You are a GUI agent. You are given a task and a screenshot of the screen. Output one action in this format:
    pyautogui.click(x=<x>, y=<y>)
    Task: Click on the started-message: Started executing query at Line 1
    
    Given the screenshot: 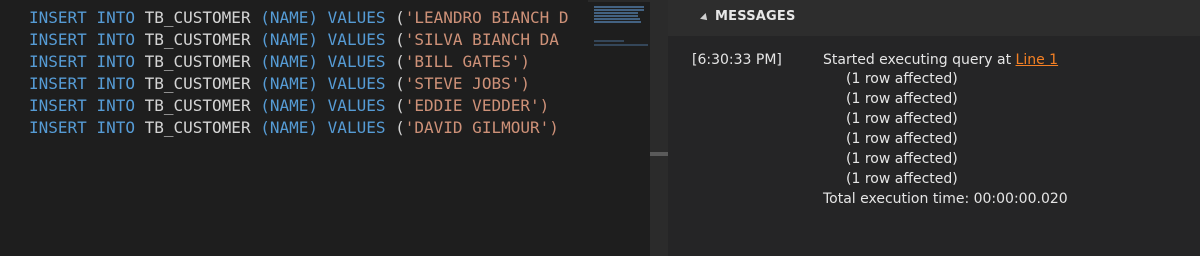 What is the action you would take?
    pyautogui.click(x=940, y=60)
    